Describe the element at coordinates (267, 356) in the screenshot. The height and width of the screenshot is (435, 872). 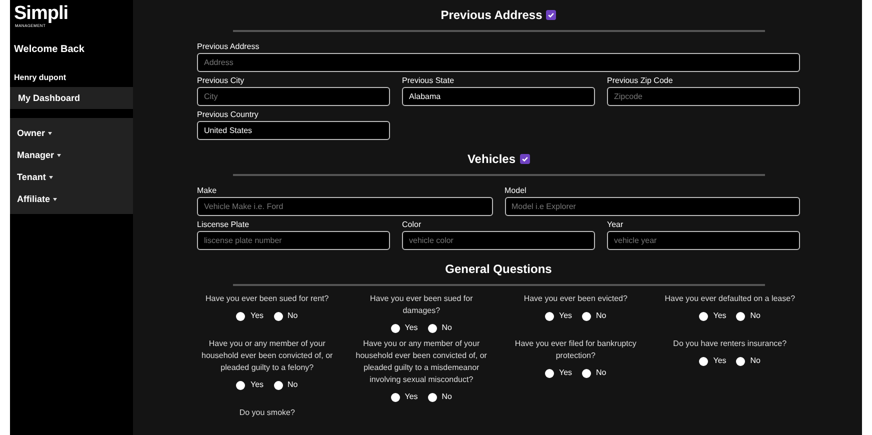
I see `question-text: Have you or any member of your household ever been convicted of, or pleaded guilty to a felony?` at that location.